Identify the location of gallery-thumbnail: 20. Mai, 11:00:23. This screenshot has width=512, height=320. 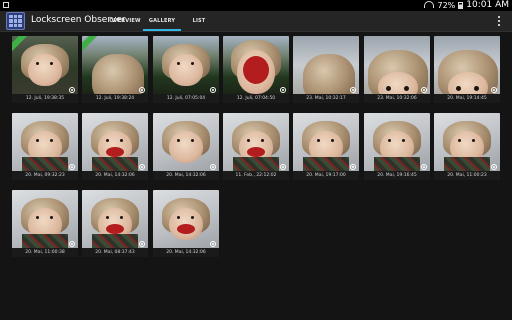
(467, 146).